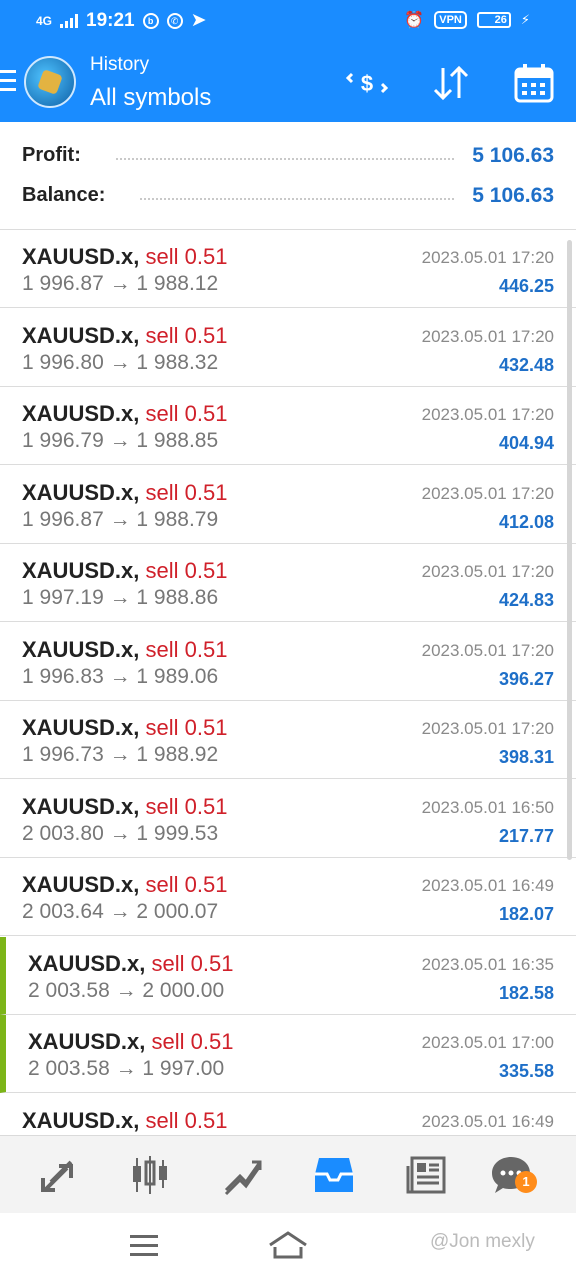  What do you see at coordinates (110, 20) in the screenshot?
I see `status-time: 19:21` at bounding box center [110, 20].